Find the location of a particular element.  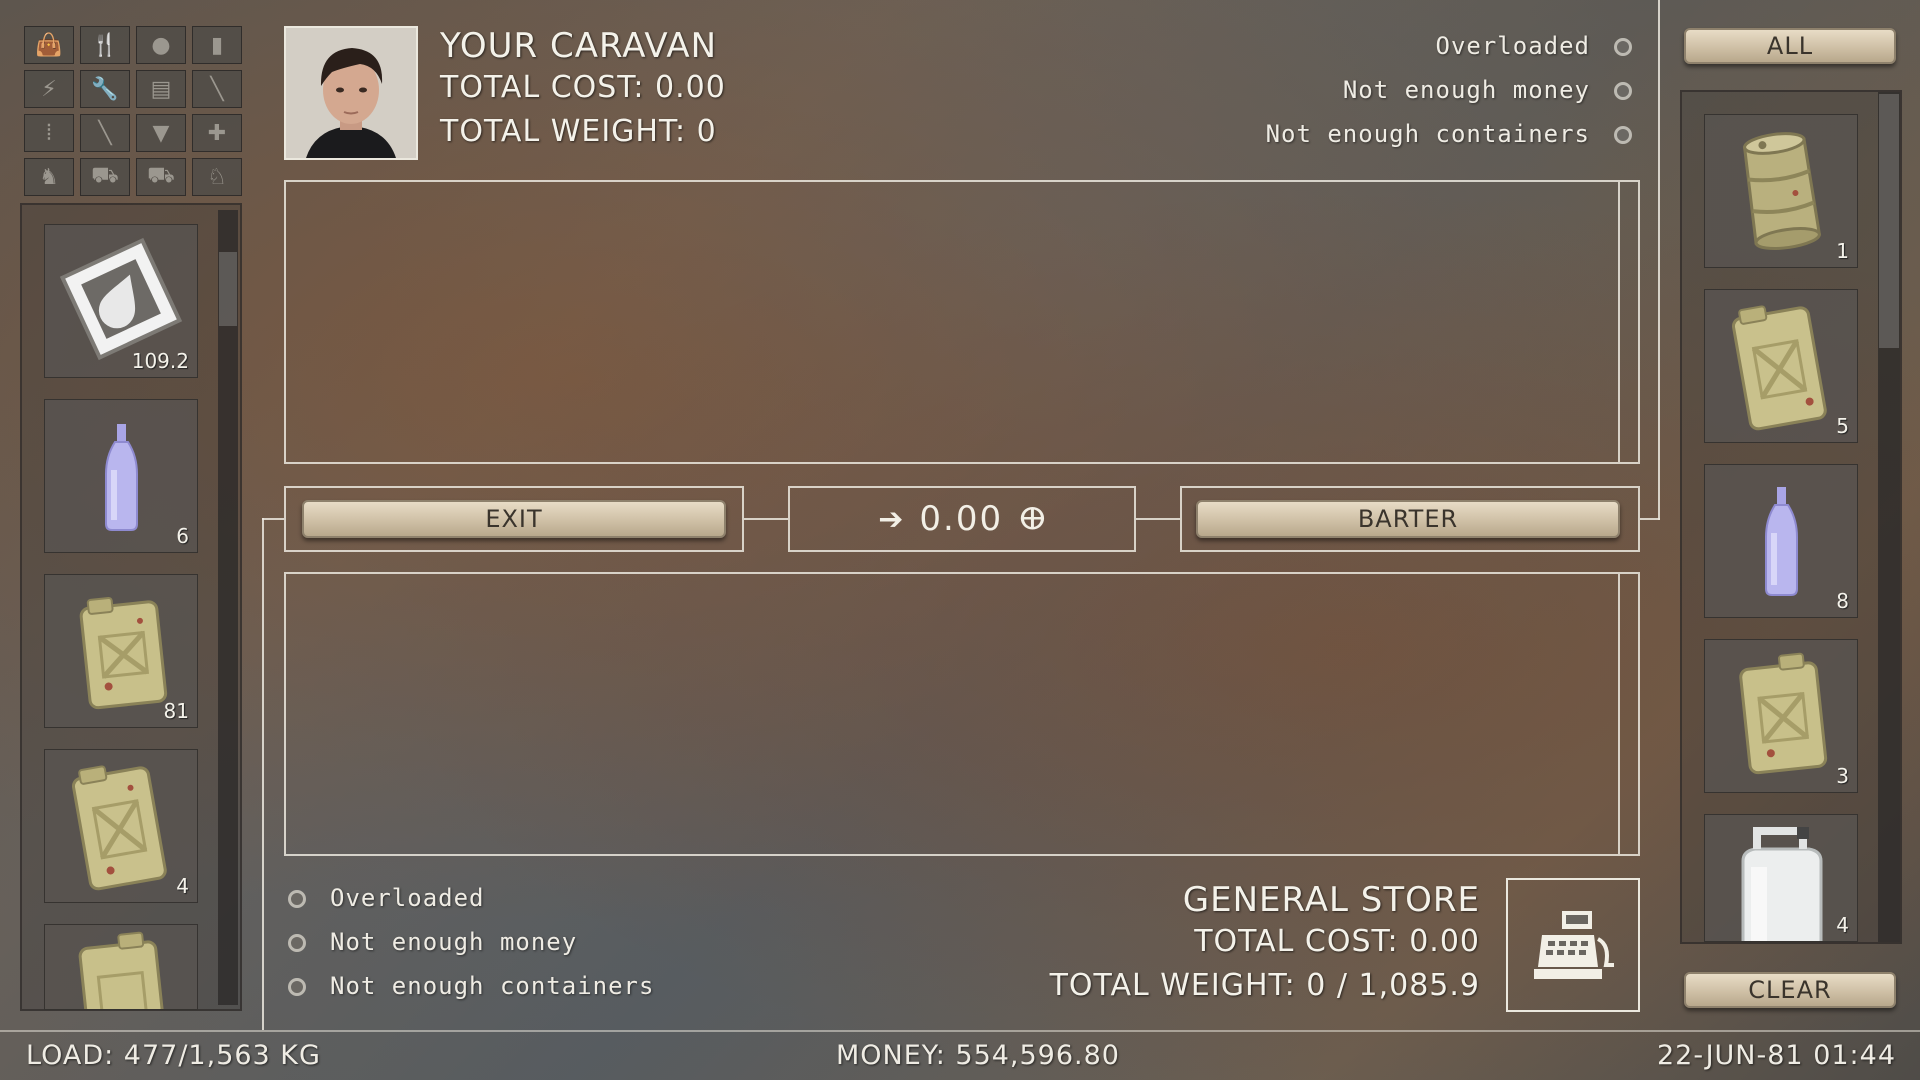

item-quantity: 1 is located at coordinates (1842, 251).